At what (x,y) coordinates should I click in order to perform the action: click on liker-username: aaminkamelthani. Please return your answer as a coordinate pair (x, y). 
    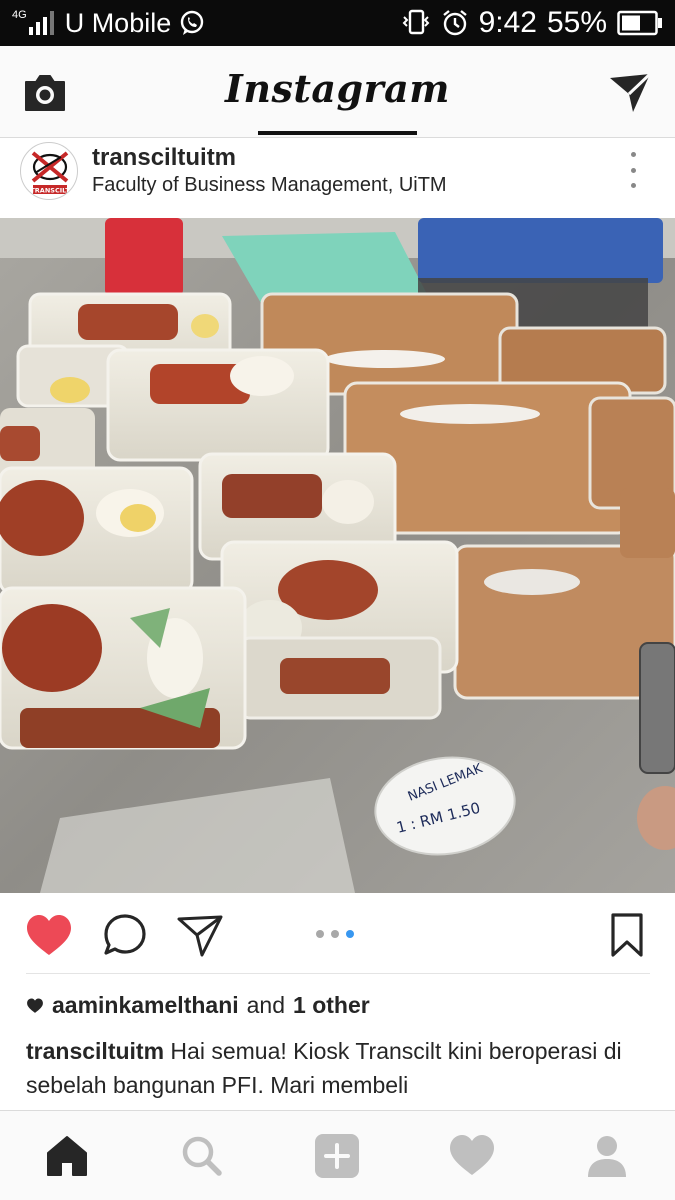
    Looking at the image, I should click on (145, 1005).